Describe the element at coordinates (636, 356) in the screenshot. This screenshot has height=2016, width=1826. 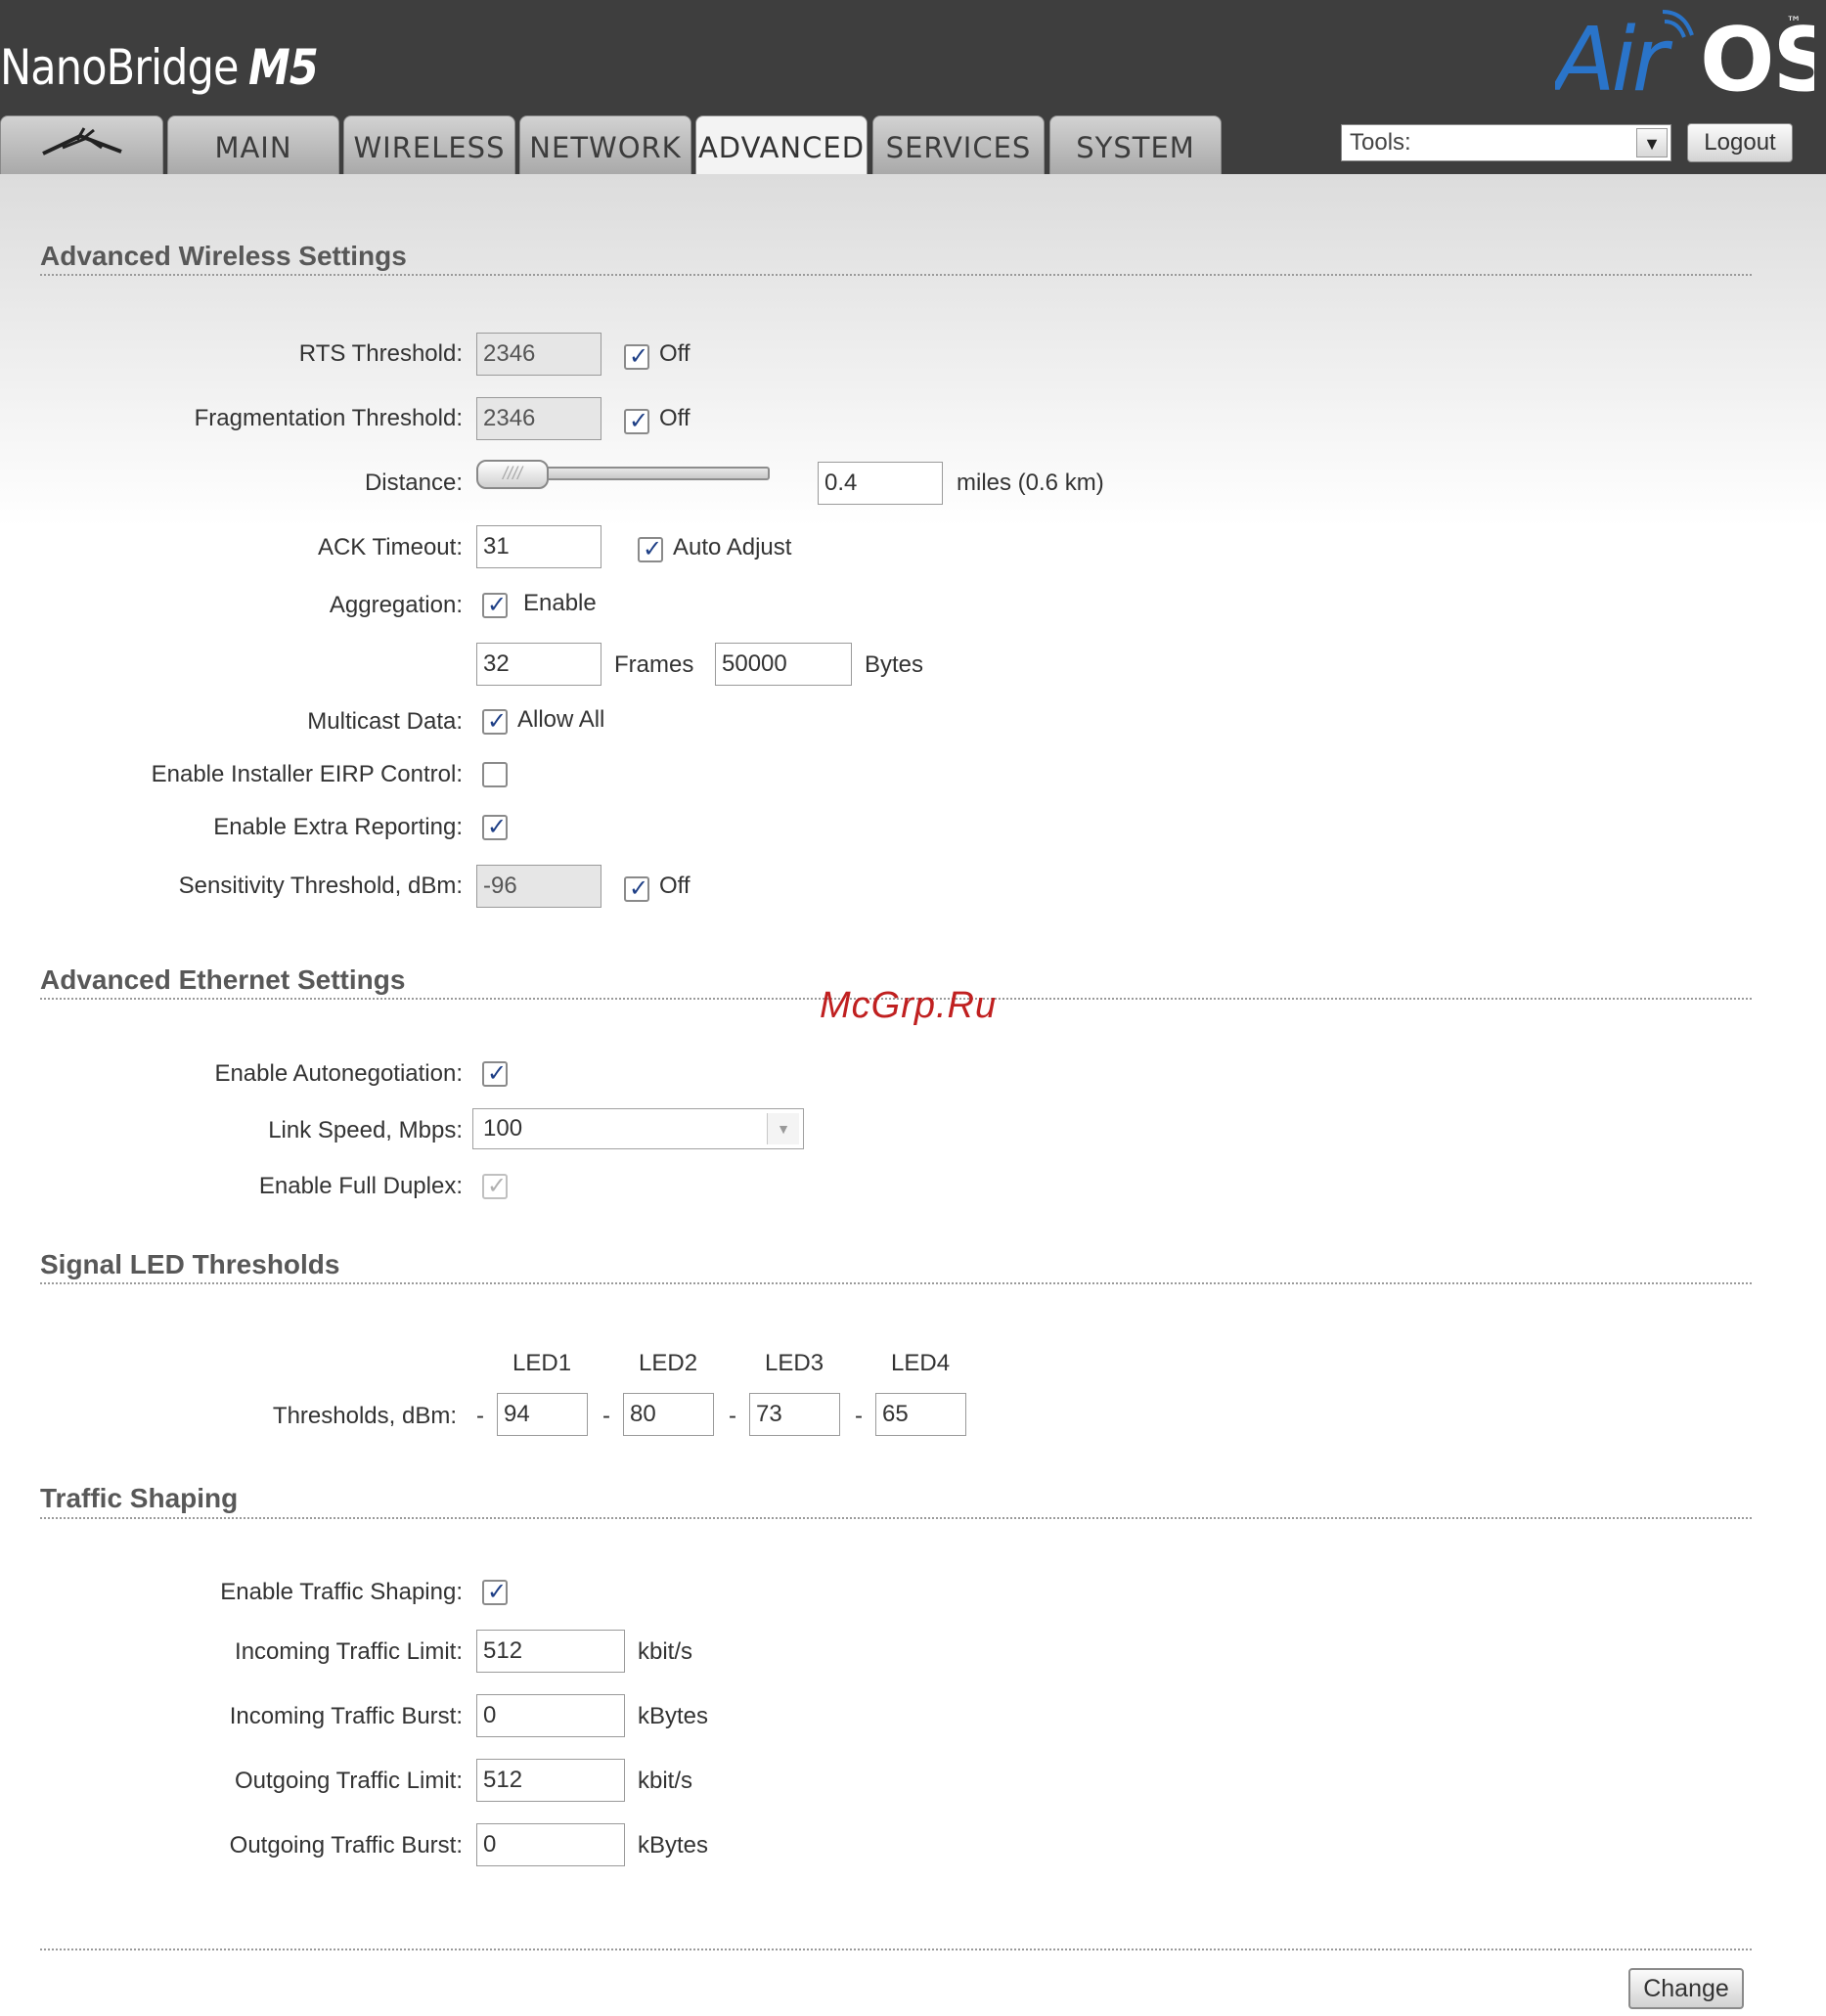
I see `rts-off-checkbox` at that location.